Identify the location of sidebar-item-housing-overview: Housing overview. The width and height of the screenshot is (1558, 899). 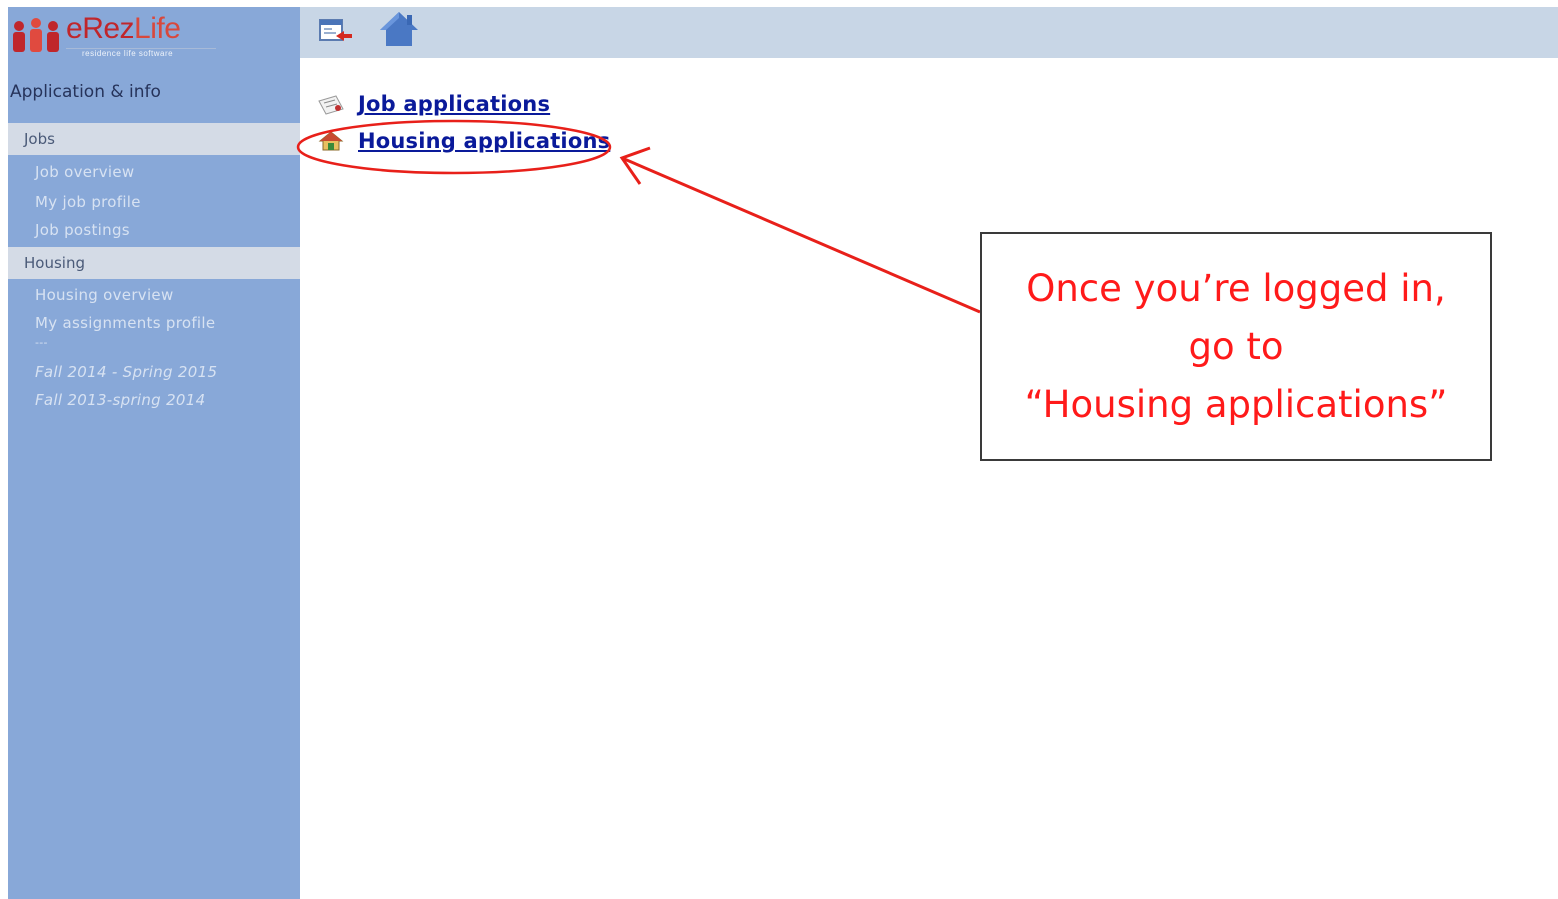
(104, 295).